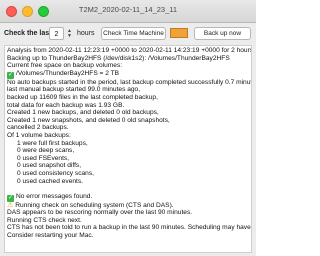  I want to click on log-line: 1 were full first backups,, so click(128, 144).